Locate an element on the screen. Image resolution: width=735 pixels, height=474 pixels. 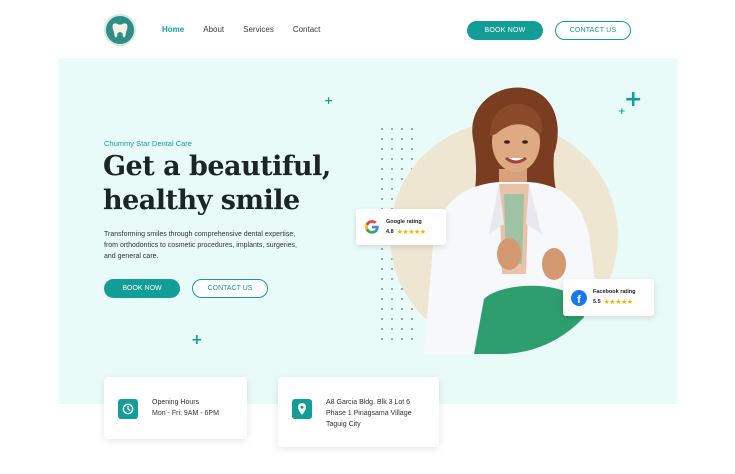
google-rating-score: 4.8 is located at coordinates (390, 231).